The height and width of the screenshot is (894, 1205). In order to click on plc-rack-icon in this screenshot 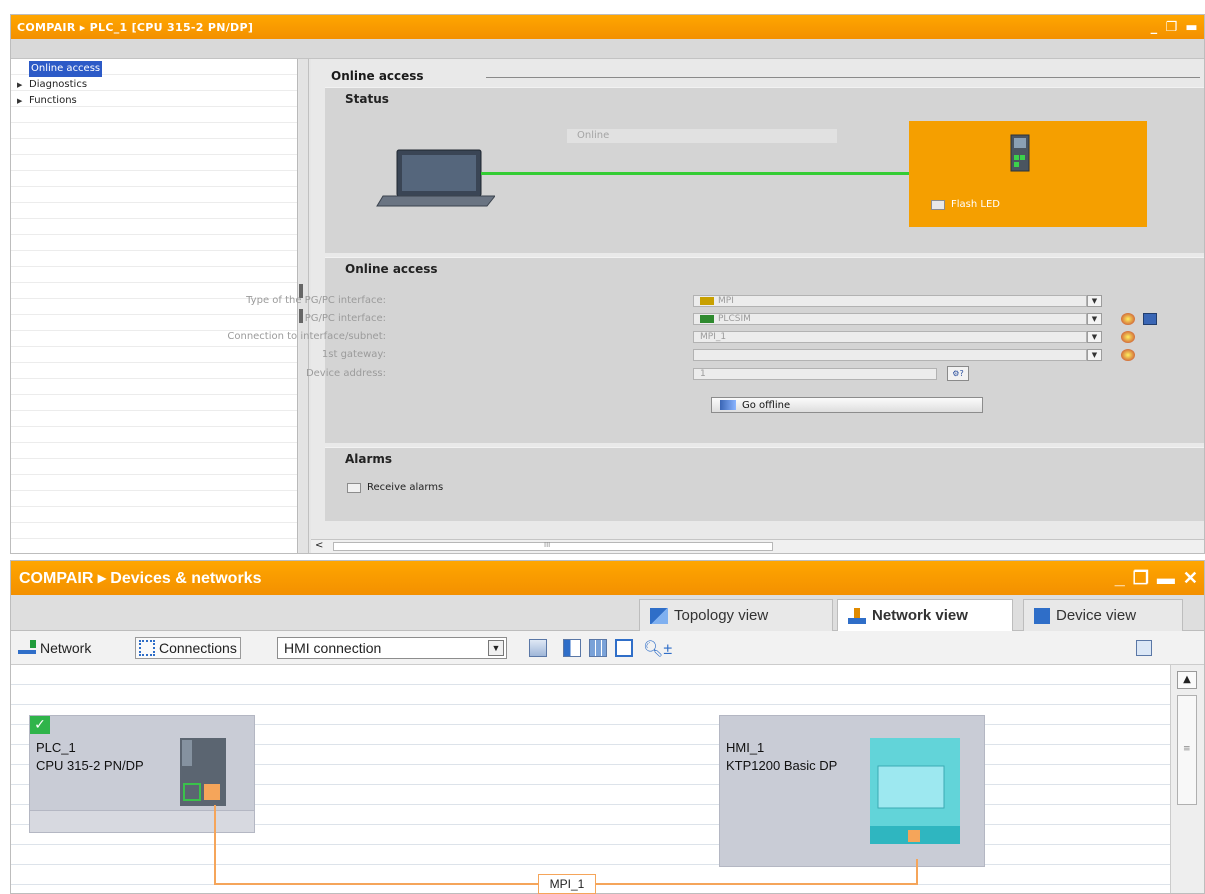, I will do `click(203, 772)`.